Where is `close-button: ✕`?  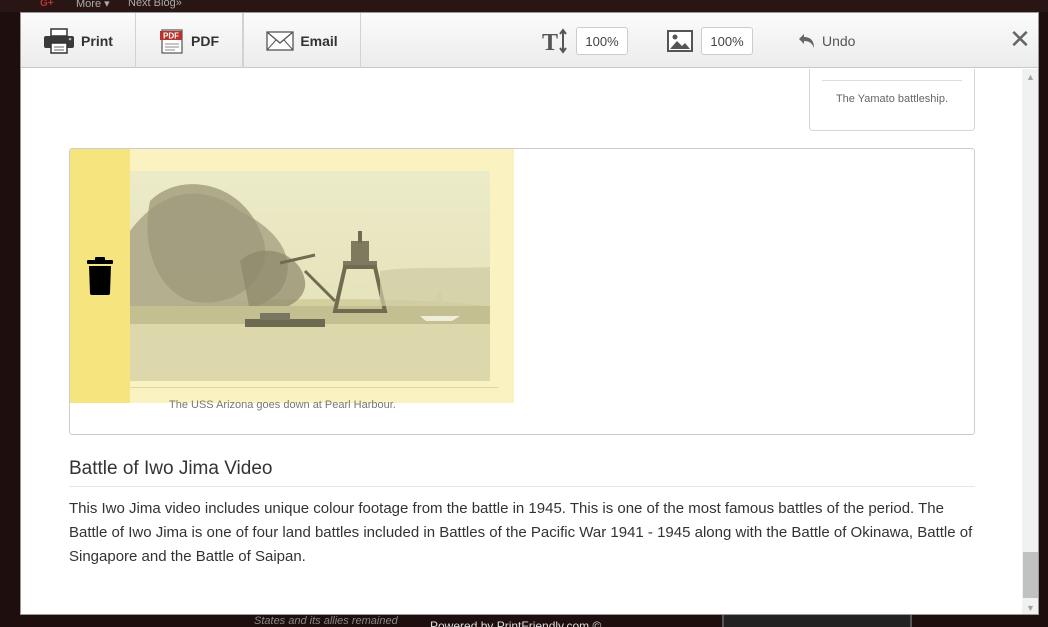 close-button: ✕ is located at coordinates (1020, 39).